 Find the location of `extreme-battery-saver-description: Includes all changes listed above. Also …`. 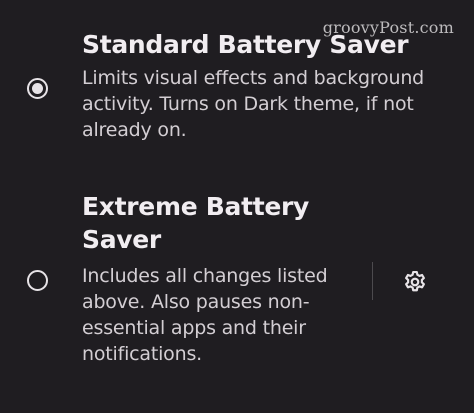

extreme-battery-saver-description: Includes all changes listed above. Also … is located at coordinates (205, 315).